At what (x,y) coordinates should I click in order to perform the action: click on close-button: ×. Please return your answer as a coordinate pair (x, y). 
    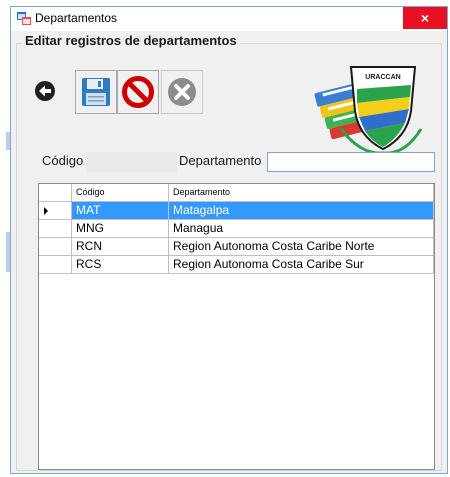
    Looking at the image, I should click on (425, 18).